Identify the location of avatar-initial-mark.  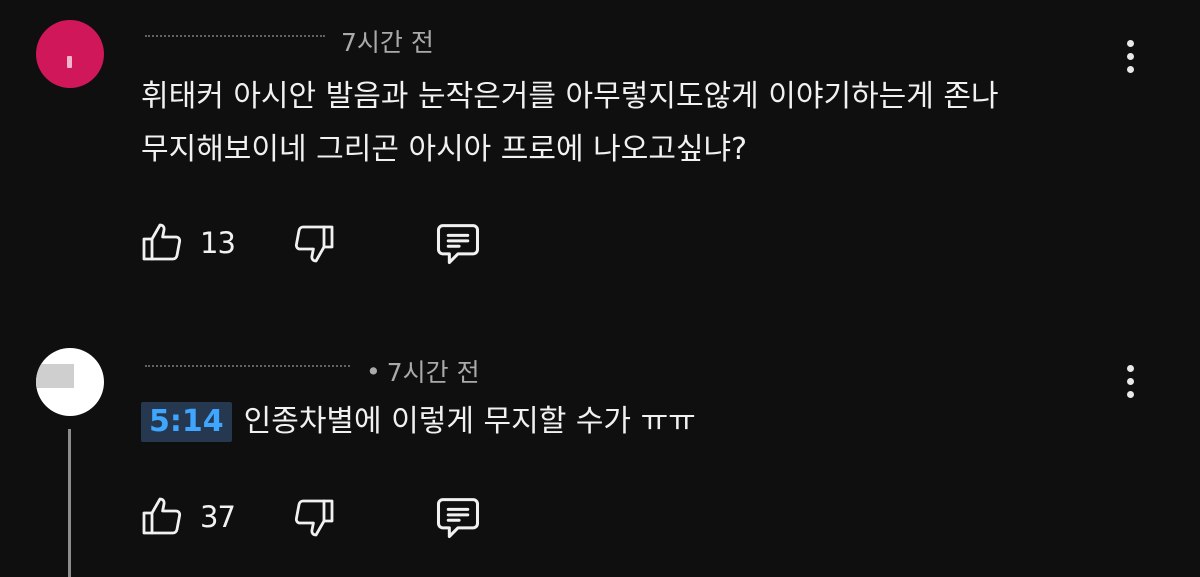
(69, 62).